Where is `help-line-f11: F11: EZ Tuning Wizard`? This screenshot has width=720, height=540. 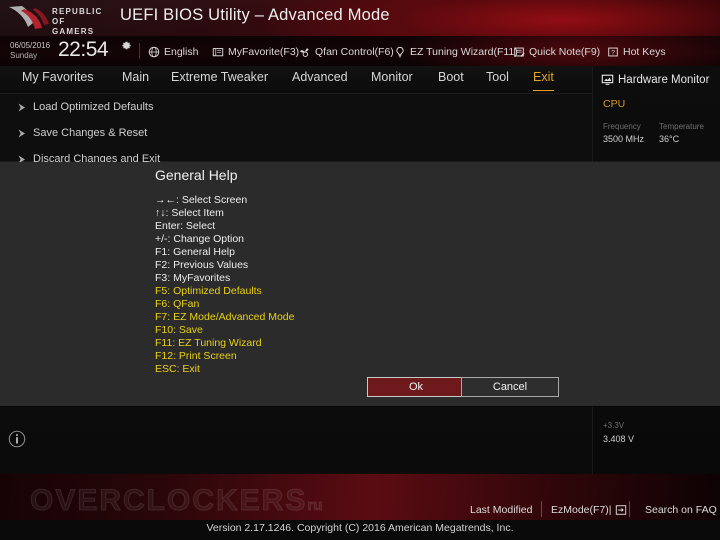
help-line-f11: F11: EZ Tuning Wizard is located at coordinates (208, 343).